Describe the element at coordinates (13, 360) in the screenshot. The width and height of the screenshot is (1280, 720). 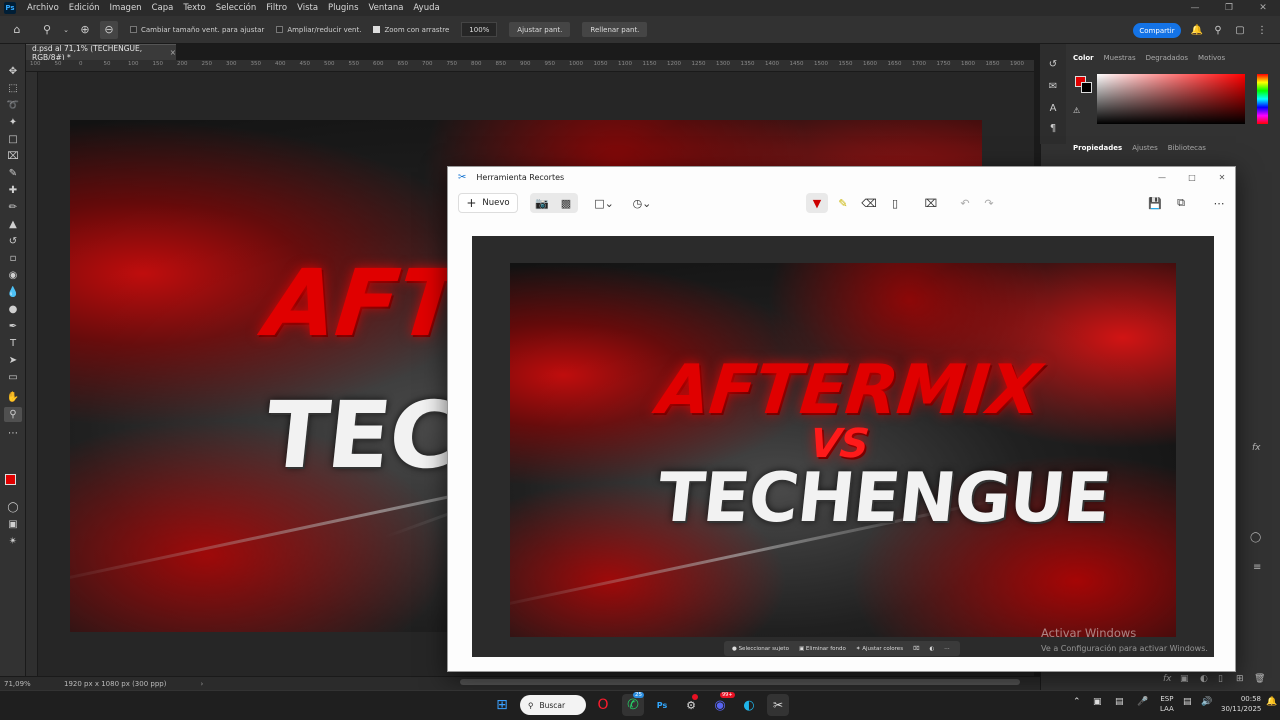
I see `path-select-icon: ➤` at that location.